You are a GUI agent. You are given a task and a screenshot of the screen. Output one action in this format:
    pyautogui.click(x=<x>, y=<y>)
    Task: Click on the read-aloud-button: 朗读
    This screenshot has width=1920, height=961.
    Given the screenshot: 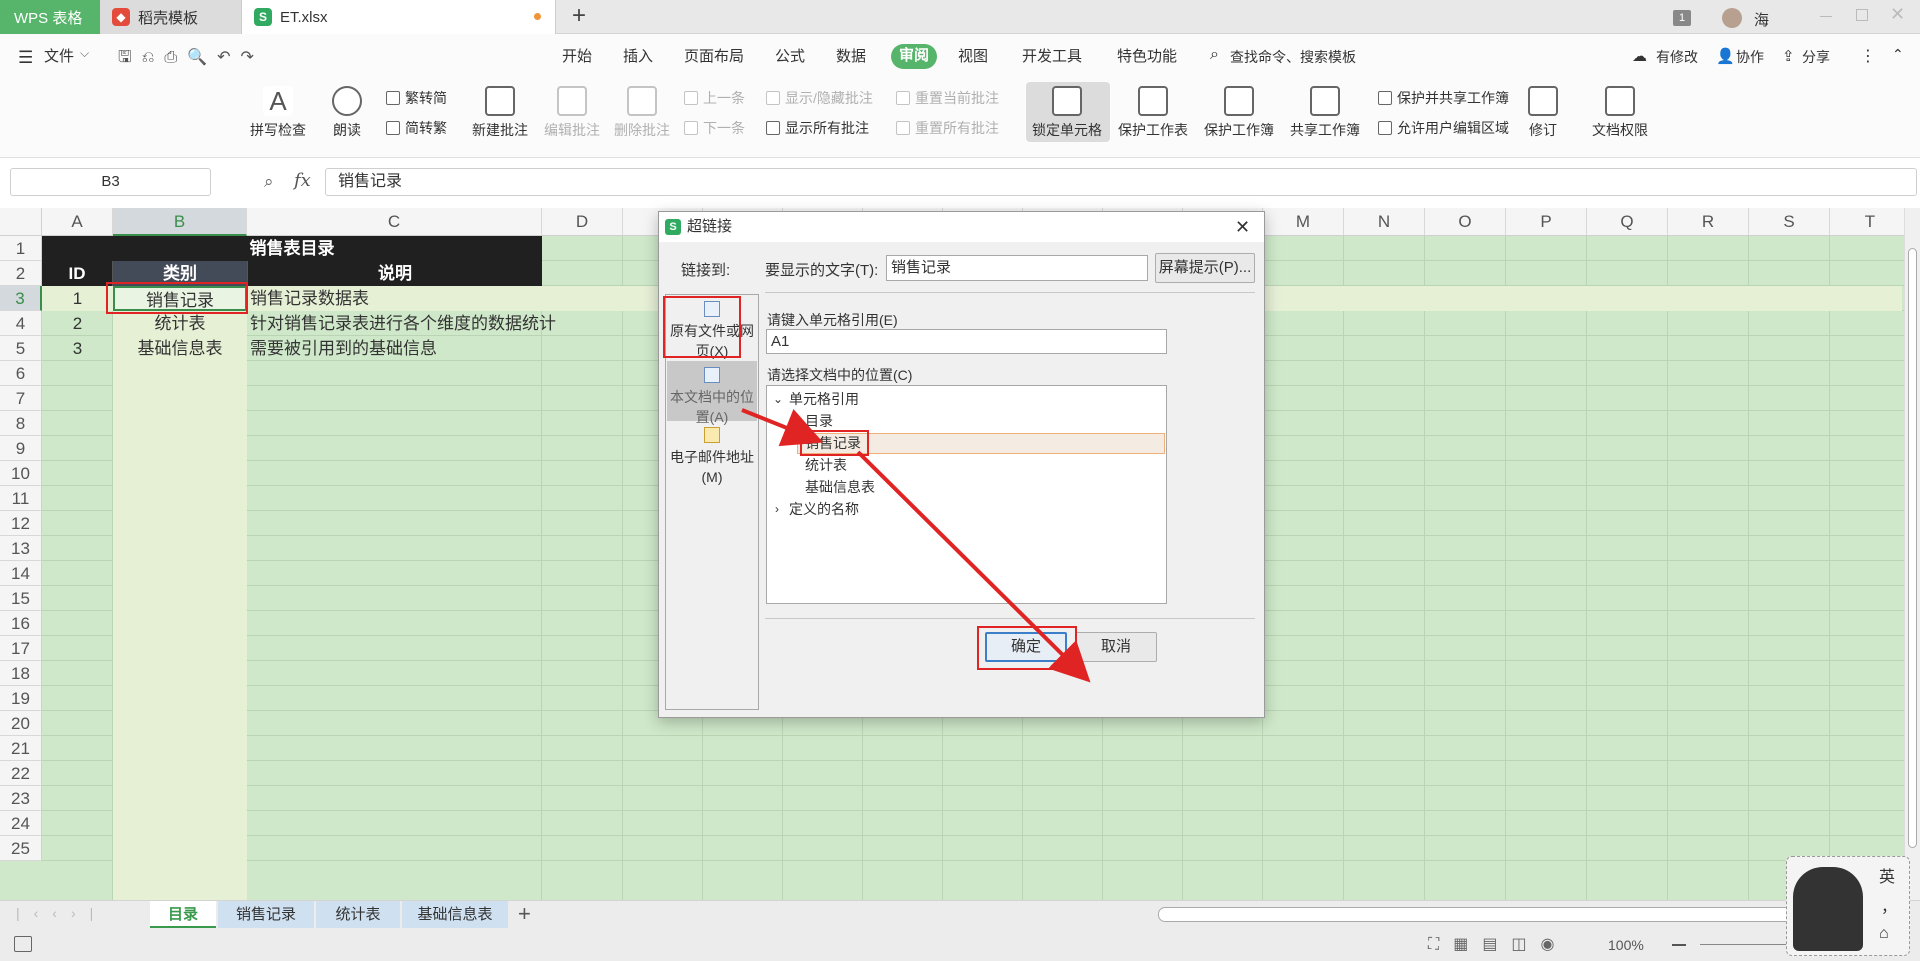 What is the action you would take?
    pyautogui.click(x=347, y=113)
    